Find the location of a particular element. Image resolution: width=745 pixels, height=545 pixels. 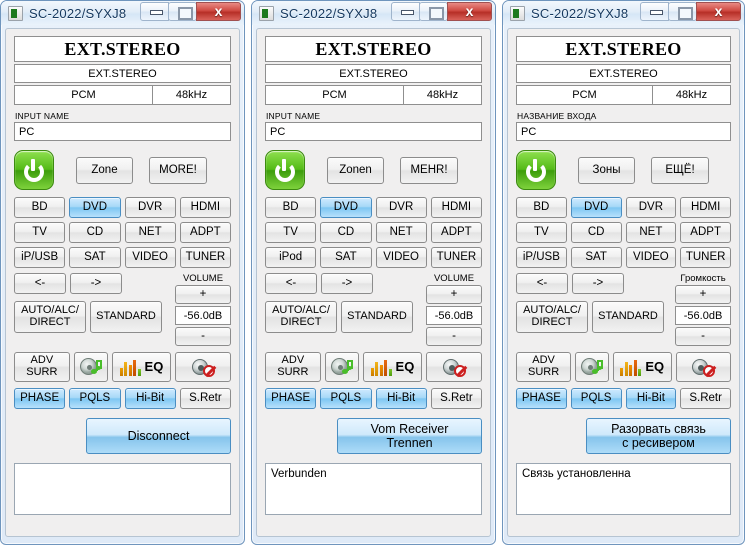

source-button-ipod: iPod is located at coordinates (291, 257).